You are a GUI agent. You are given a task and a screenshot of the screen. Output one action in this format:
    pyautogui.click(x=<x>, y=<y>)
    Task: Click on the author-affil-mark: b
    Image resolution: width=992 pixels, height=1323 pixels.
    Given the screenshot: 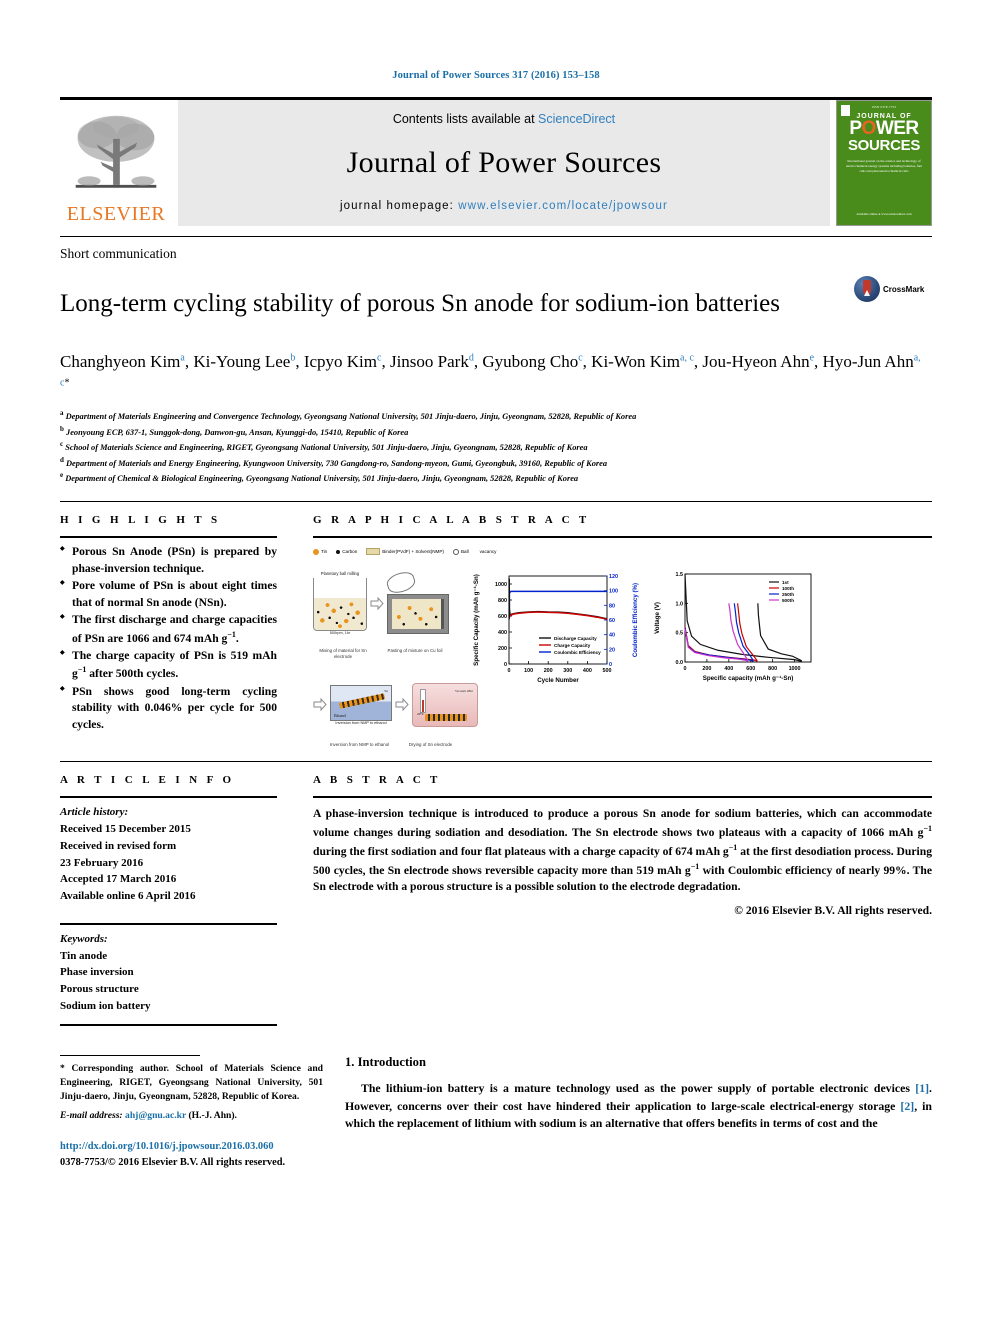 What is the action you would take?
    pyautogui.click(x=293, y=358)
    